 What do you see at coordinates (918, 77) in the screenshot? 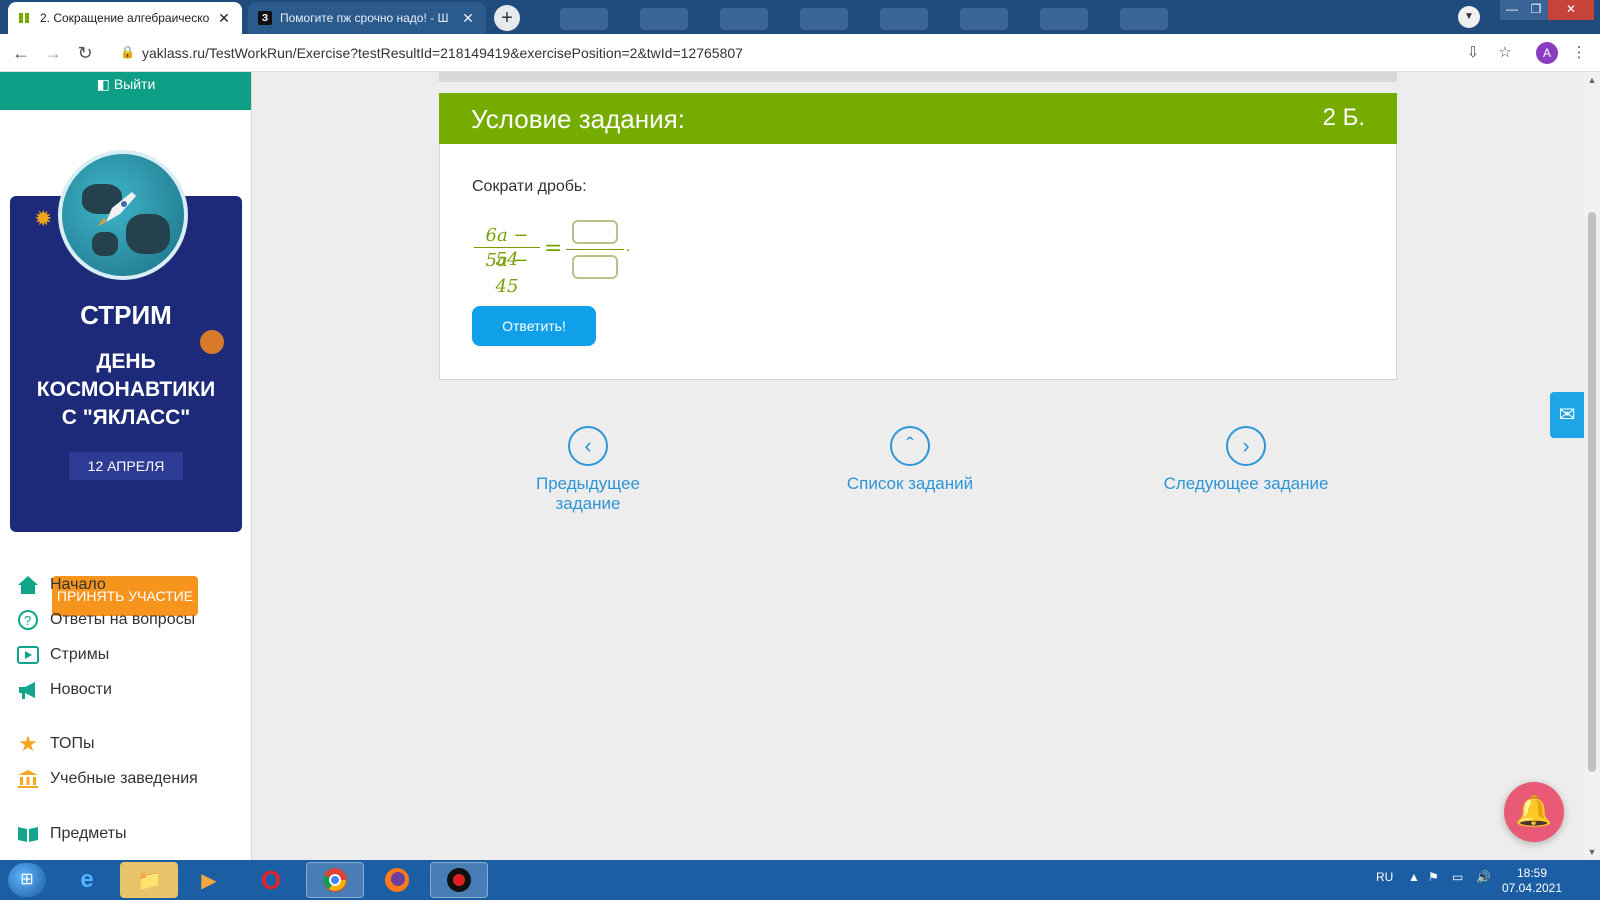
I see `top-strip` at bounding box center [918, 77].